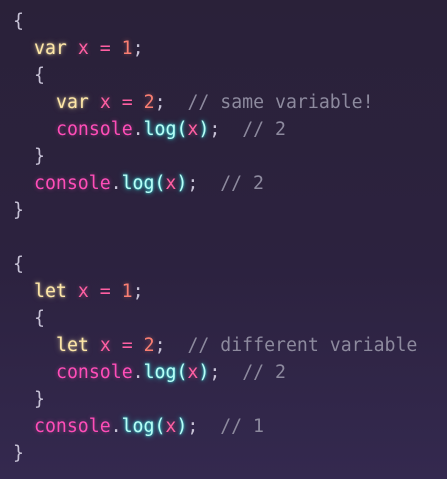 The image size is (447, 479). Describe the element at coordinates (230, 264) in the screenshot. I see `code-line-10: {` at that location.